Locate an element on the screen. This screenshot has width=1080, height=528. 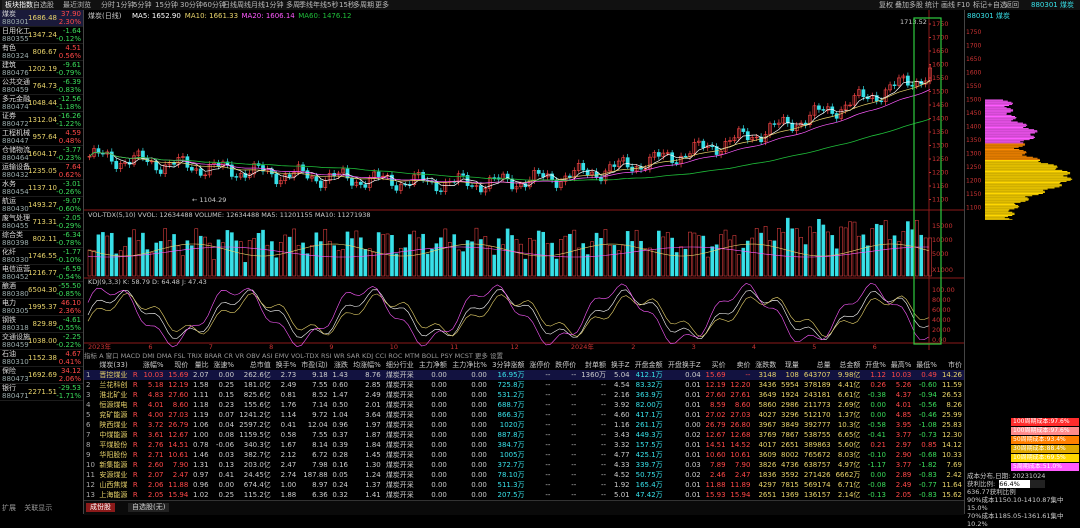
sector-item: 多元金融 880474 1048.44 -12.56 -1.18% is located at coordinates (41, 103).